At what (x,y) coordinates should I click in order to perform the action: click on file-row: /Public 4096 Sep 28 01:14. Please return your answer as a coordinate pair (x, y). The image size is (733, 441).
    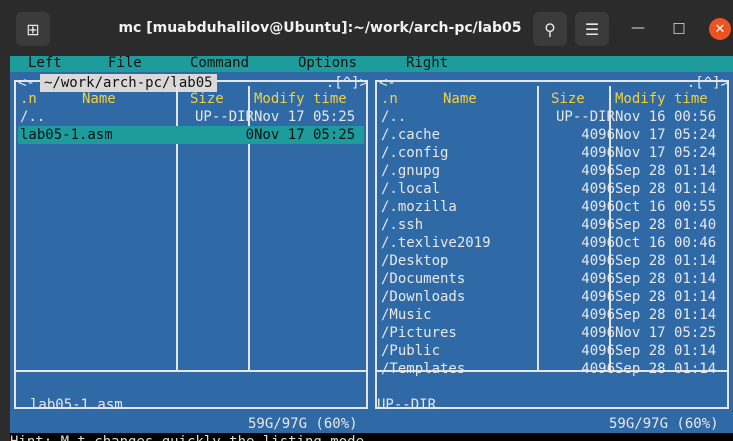
    Looking at the image, I should click on (552, 351).